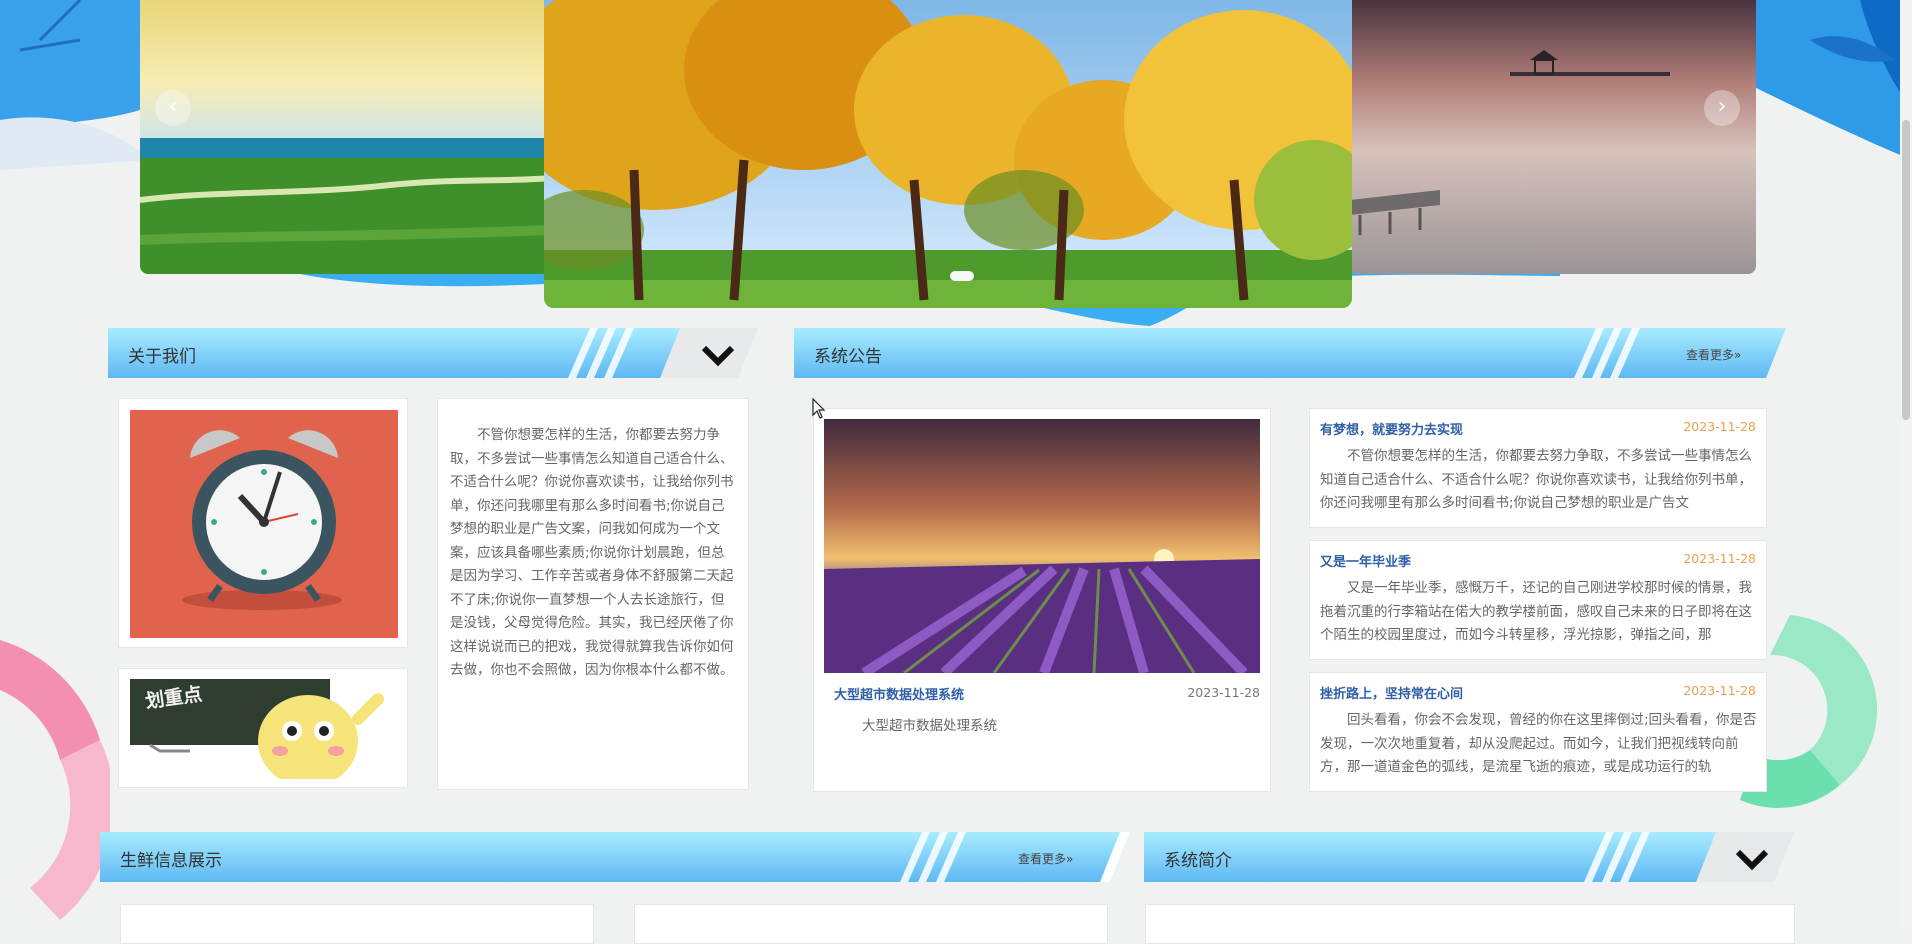 This screenshot has width=1912, height=944. What do you see at coordinates (171, 861) in the screenshot?
I see `fresh-title: 生鲜信息展示` at bounding box center [171, 861].